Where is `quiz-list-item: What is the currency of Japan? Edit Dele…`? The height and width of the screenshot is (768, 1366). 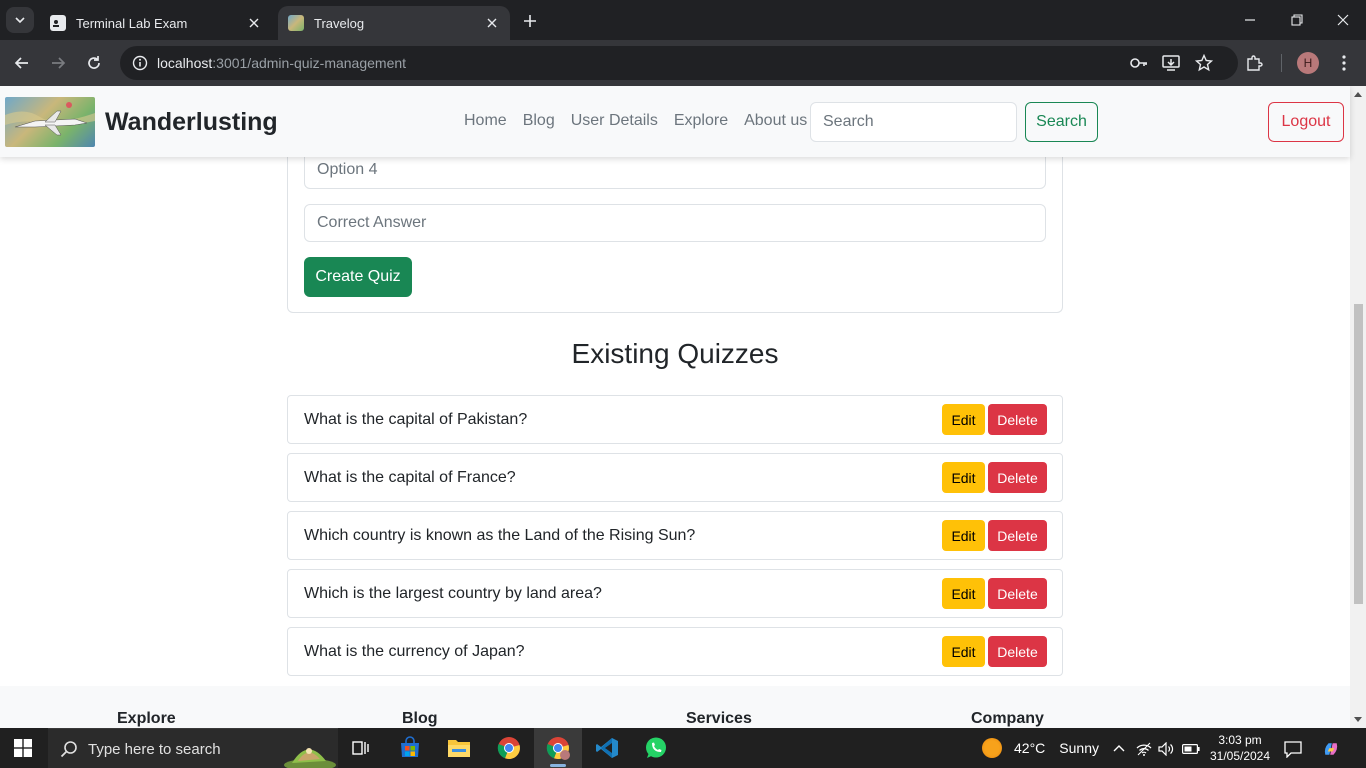
quiz-list-item: What is the currency of Japan? Edit Dele… is located at coordinates (675, 651).